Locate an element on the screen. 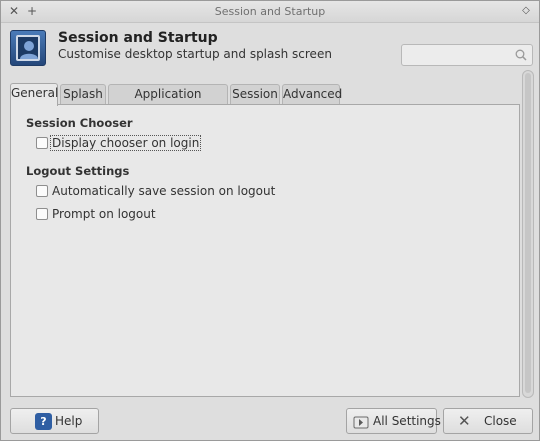  auto-save-checkbox is located at coordinates (42, 191).